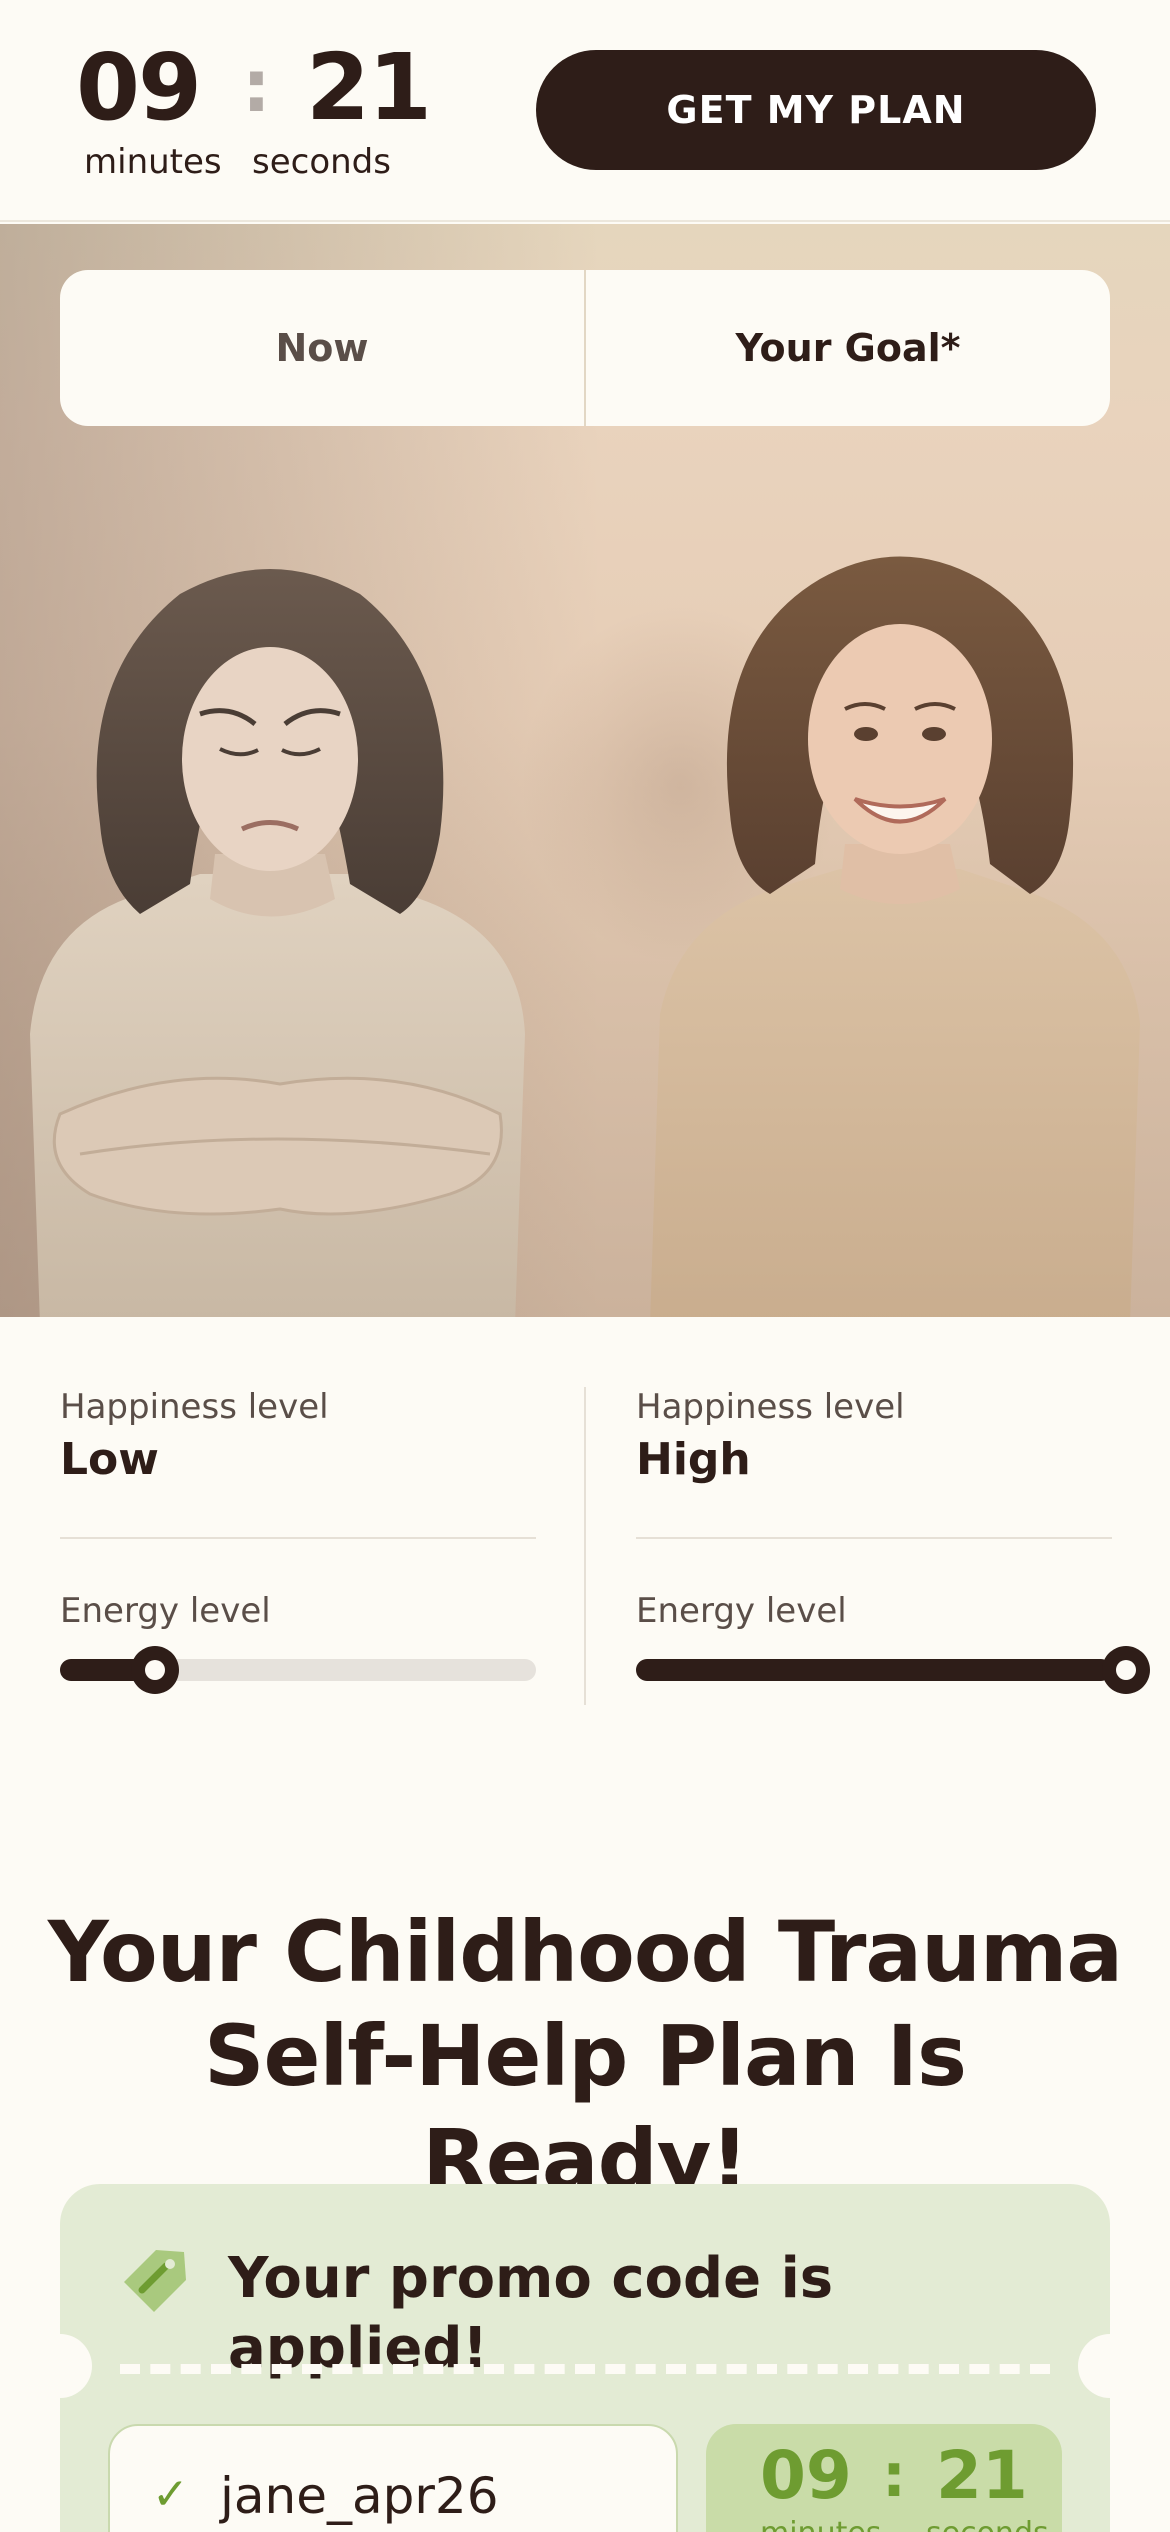 Image resolution: width=1170 pixels, height=2532 pixels. Describe the element at coordinates (806, 2475) in the screenshot. I see `promo-timer-minutes: 09` at that location.